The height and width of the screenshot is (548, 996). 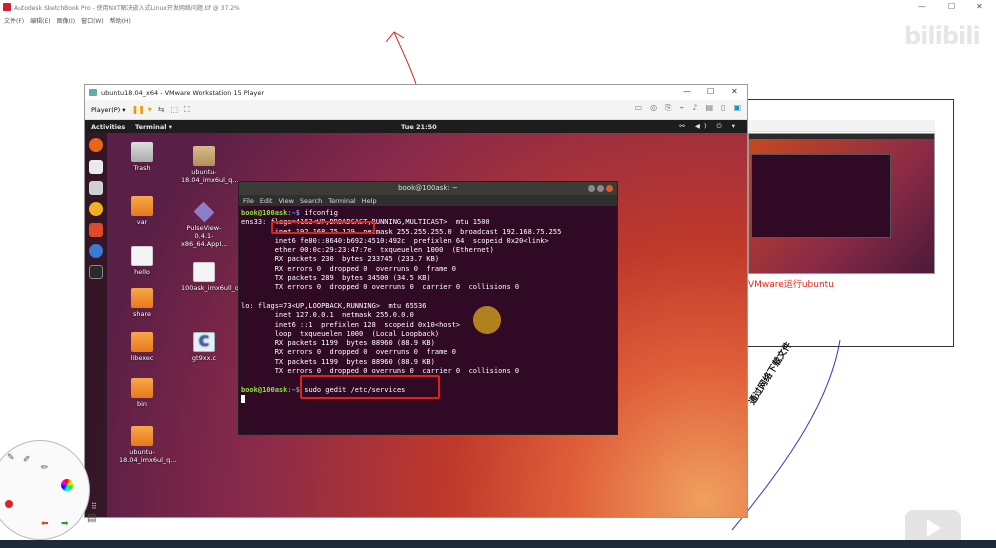 I want to click on terminal-menu-edit: Edit, so click(x=266, y=201).